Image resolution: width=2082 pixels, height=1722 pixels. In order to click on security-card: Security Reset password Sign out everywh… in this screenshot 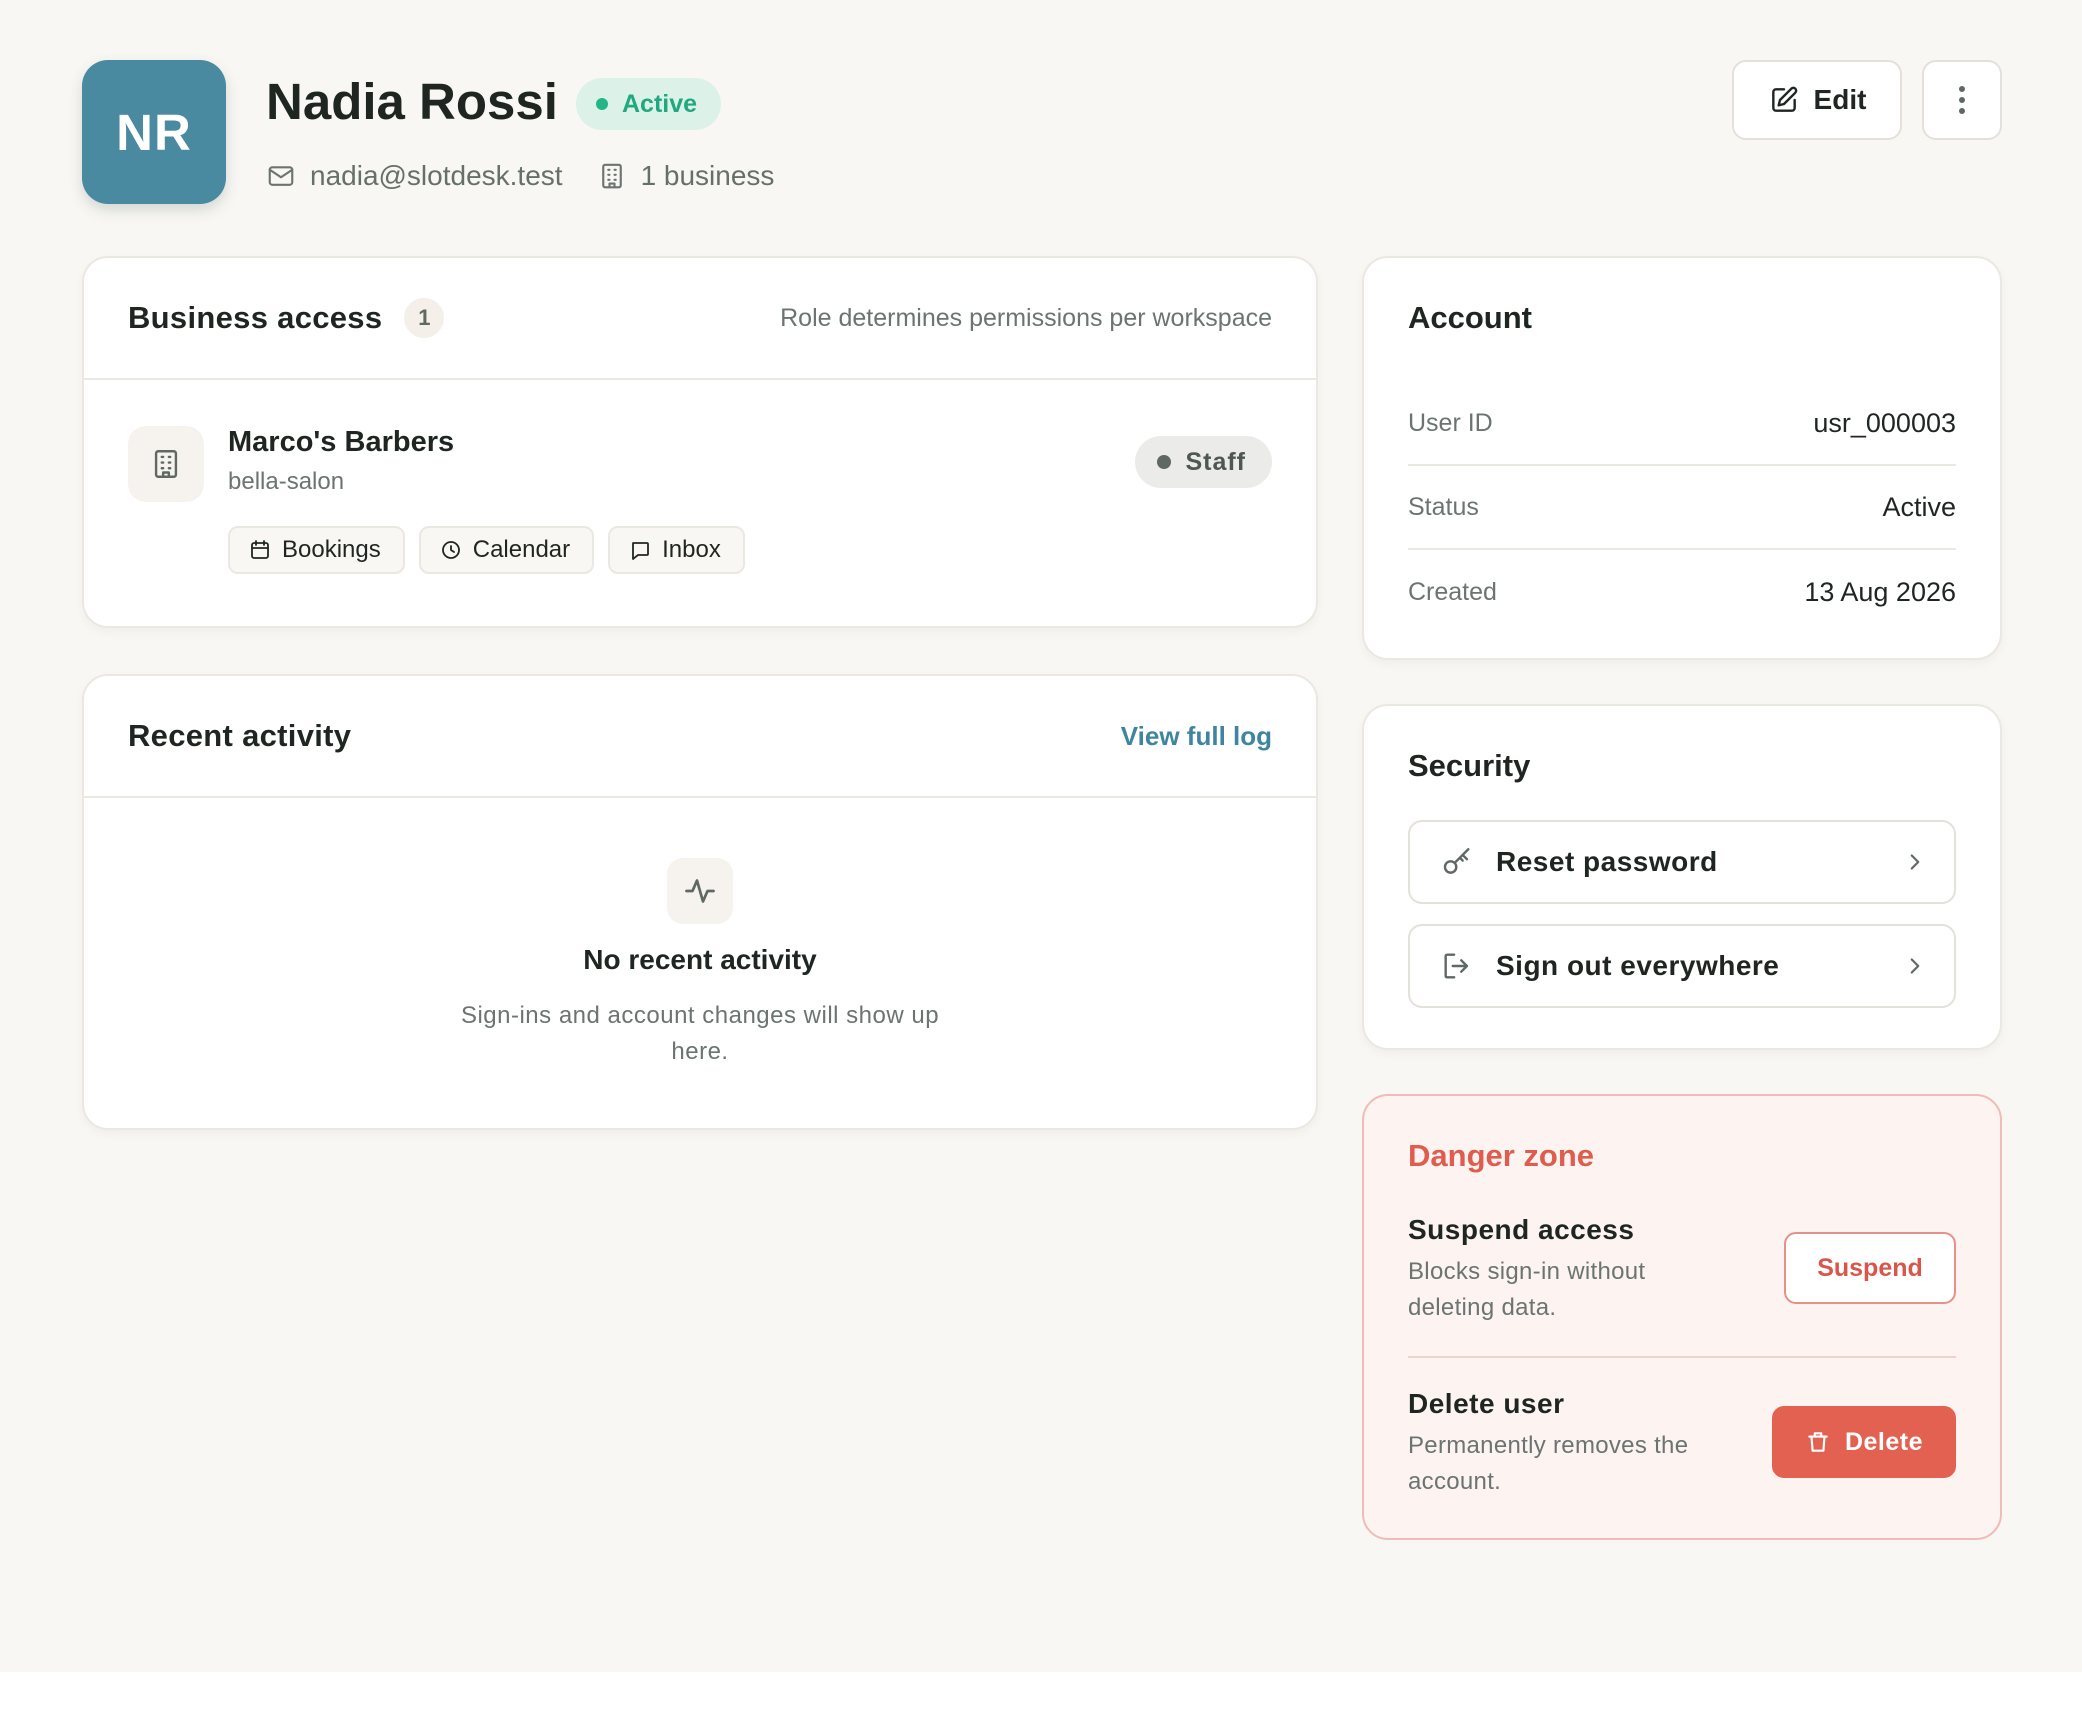, I will do `click(1682, 877)`.